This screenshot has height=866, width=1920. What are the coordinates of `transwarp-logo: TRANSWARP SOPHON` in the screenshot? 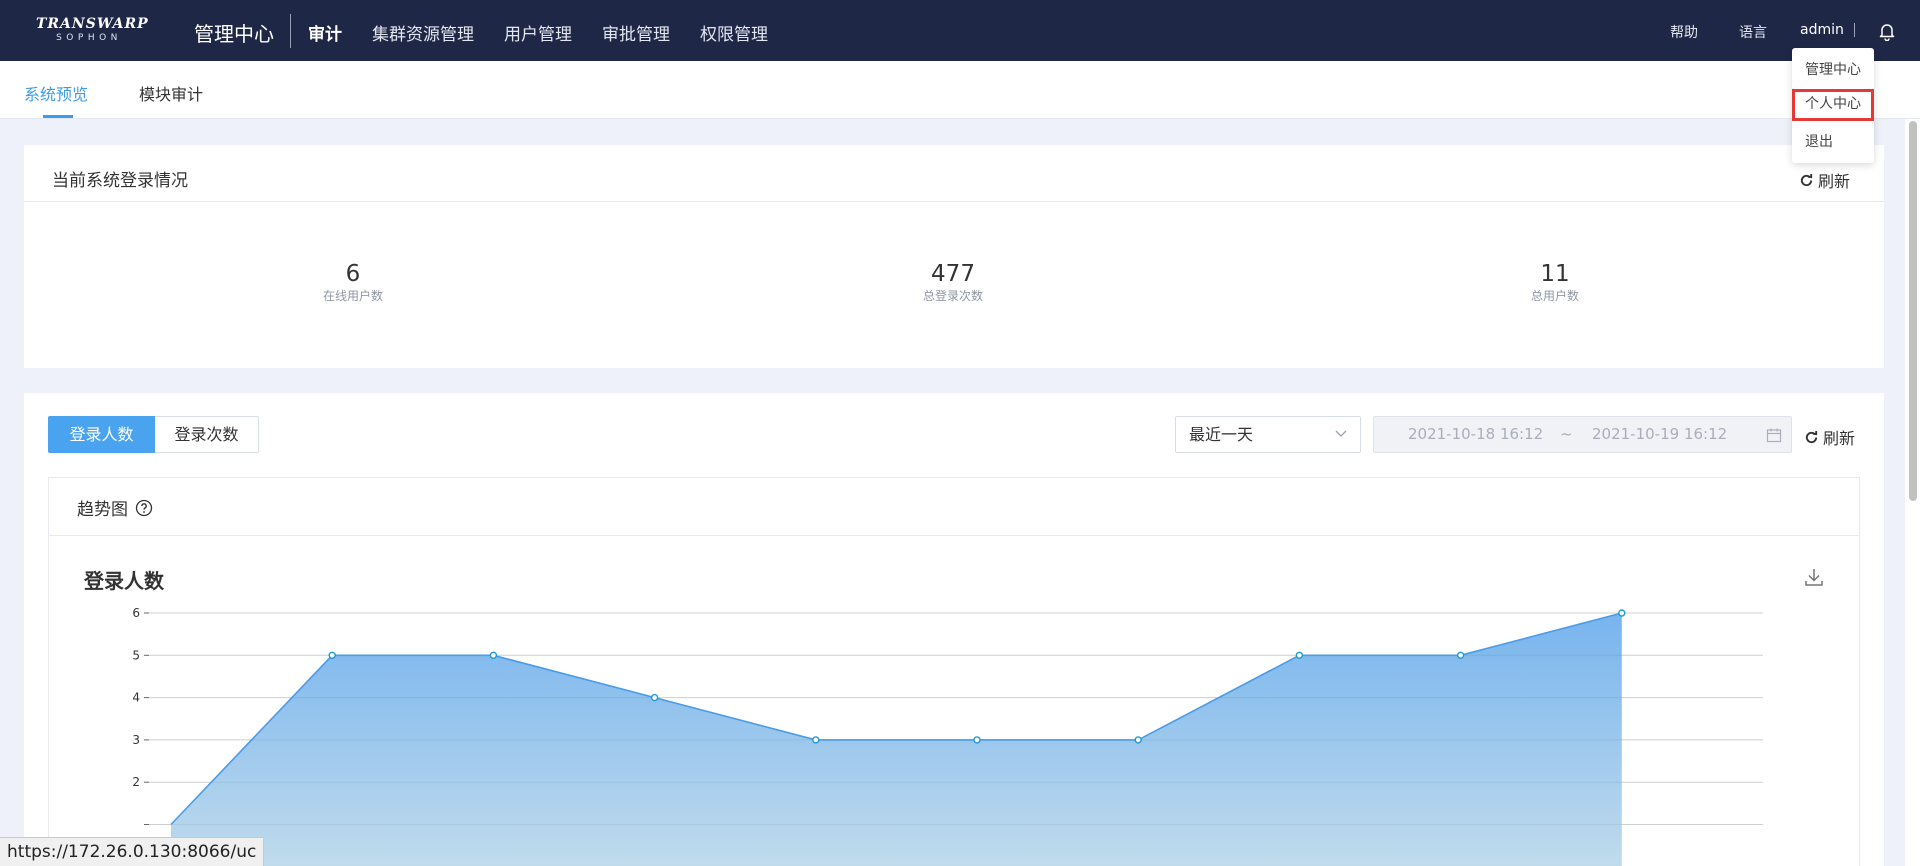 It's located at (92, 31).